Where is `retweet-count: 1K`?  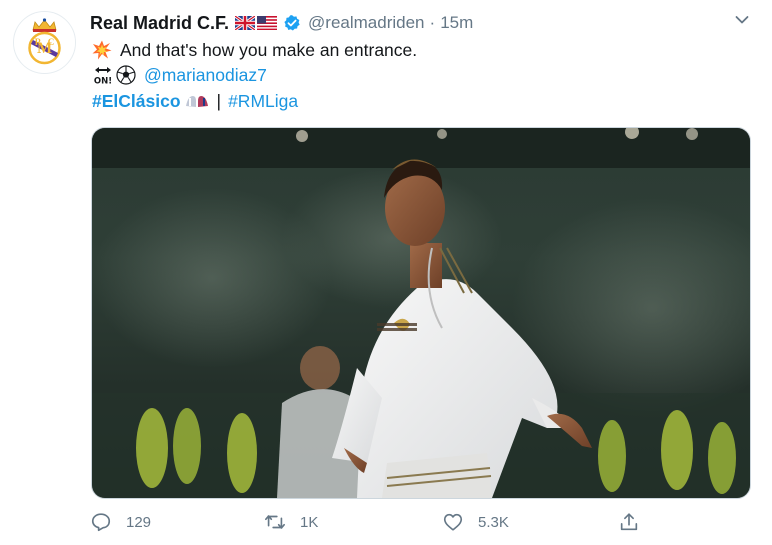 retweet-count: 1K is located at coordinates (309, 522).